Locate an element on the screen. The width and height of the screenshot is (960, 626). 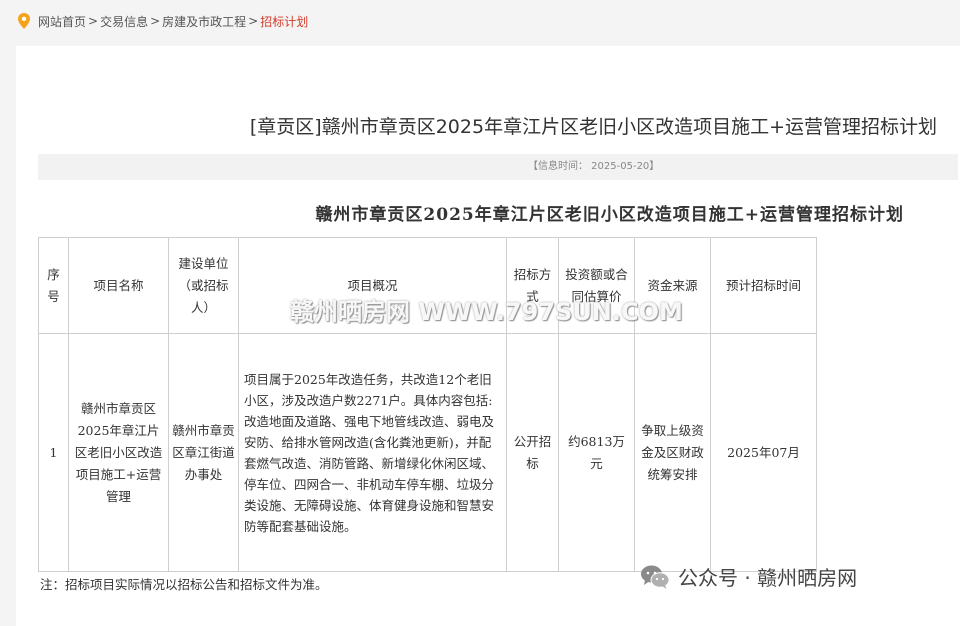
watermark: 赣州晒房网 WWW.797SUN.COM is located at coordinates (486, 312).